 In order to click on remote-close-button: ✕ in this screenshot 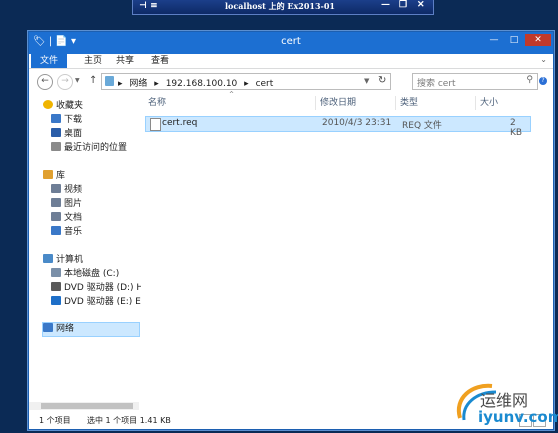, I will do `click(421, 5)`.